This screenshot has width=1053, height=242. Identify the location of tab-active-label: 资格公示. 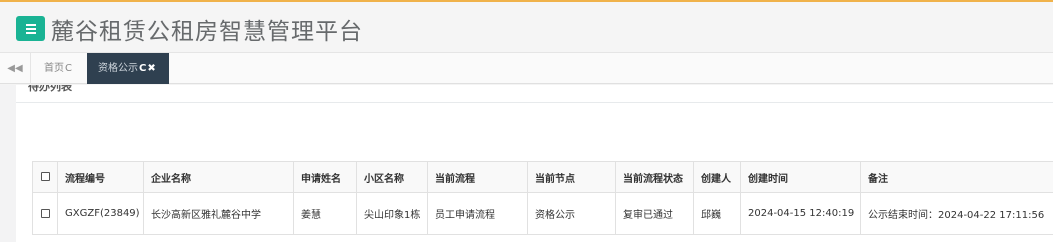
(118, 68).